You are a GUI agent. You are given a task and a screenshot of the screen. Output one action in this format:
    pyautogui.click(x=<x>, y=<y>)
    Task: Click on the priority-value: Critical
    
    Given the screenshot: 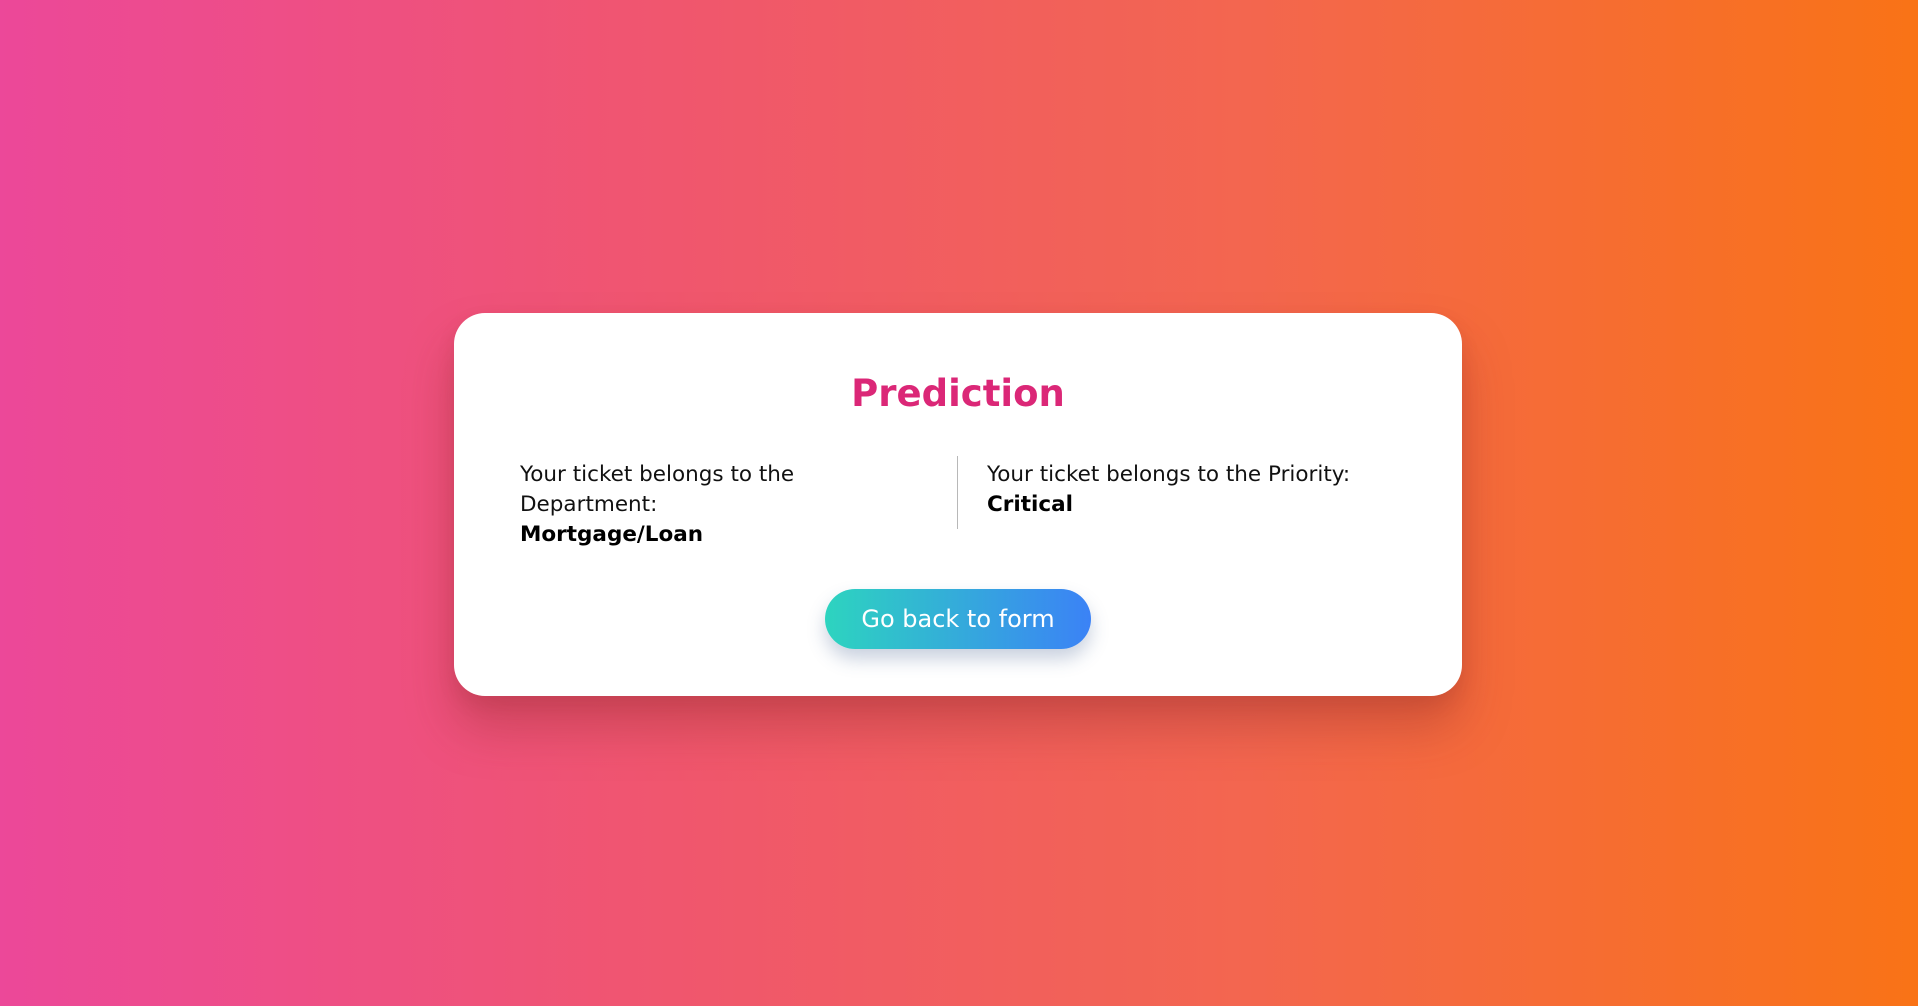 What is the action you would take?
    pyautogui.click(x=1030, y=504)
    